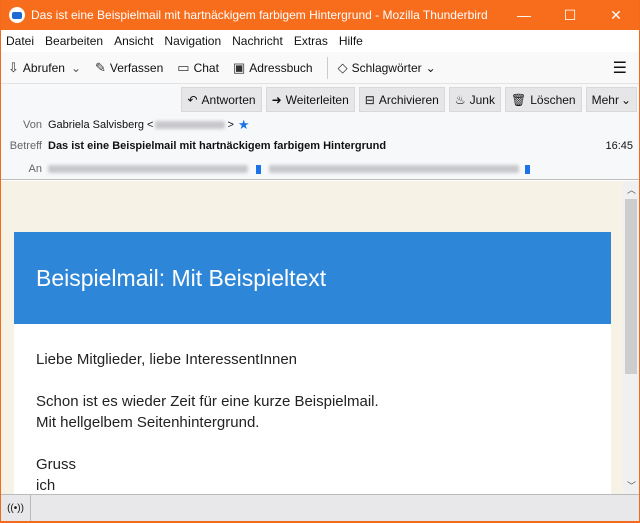 This screenshot has height=523, width=640. Describe the element at coordinates (190, 125) in the screenshot. I see `redacted-email` at that location.